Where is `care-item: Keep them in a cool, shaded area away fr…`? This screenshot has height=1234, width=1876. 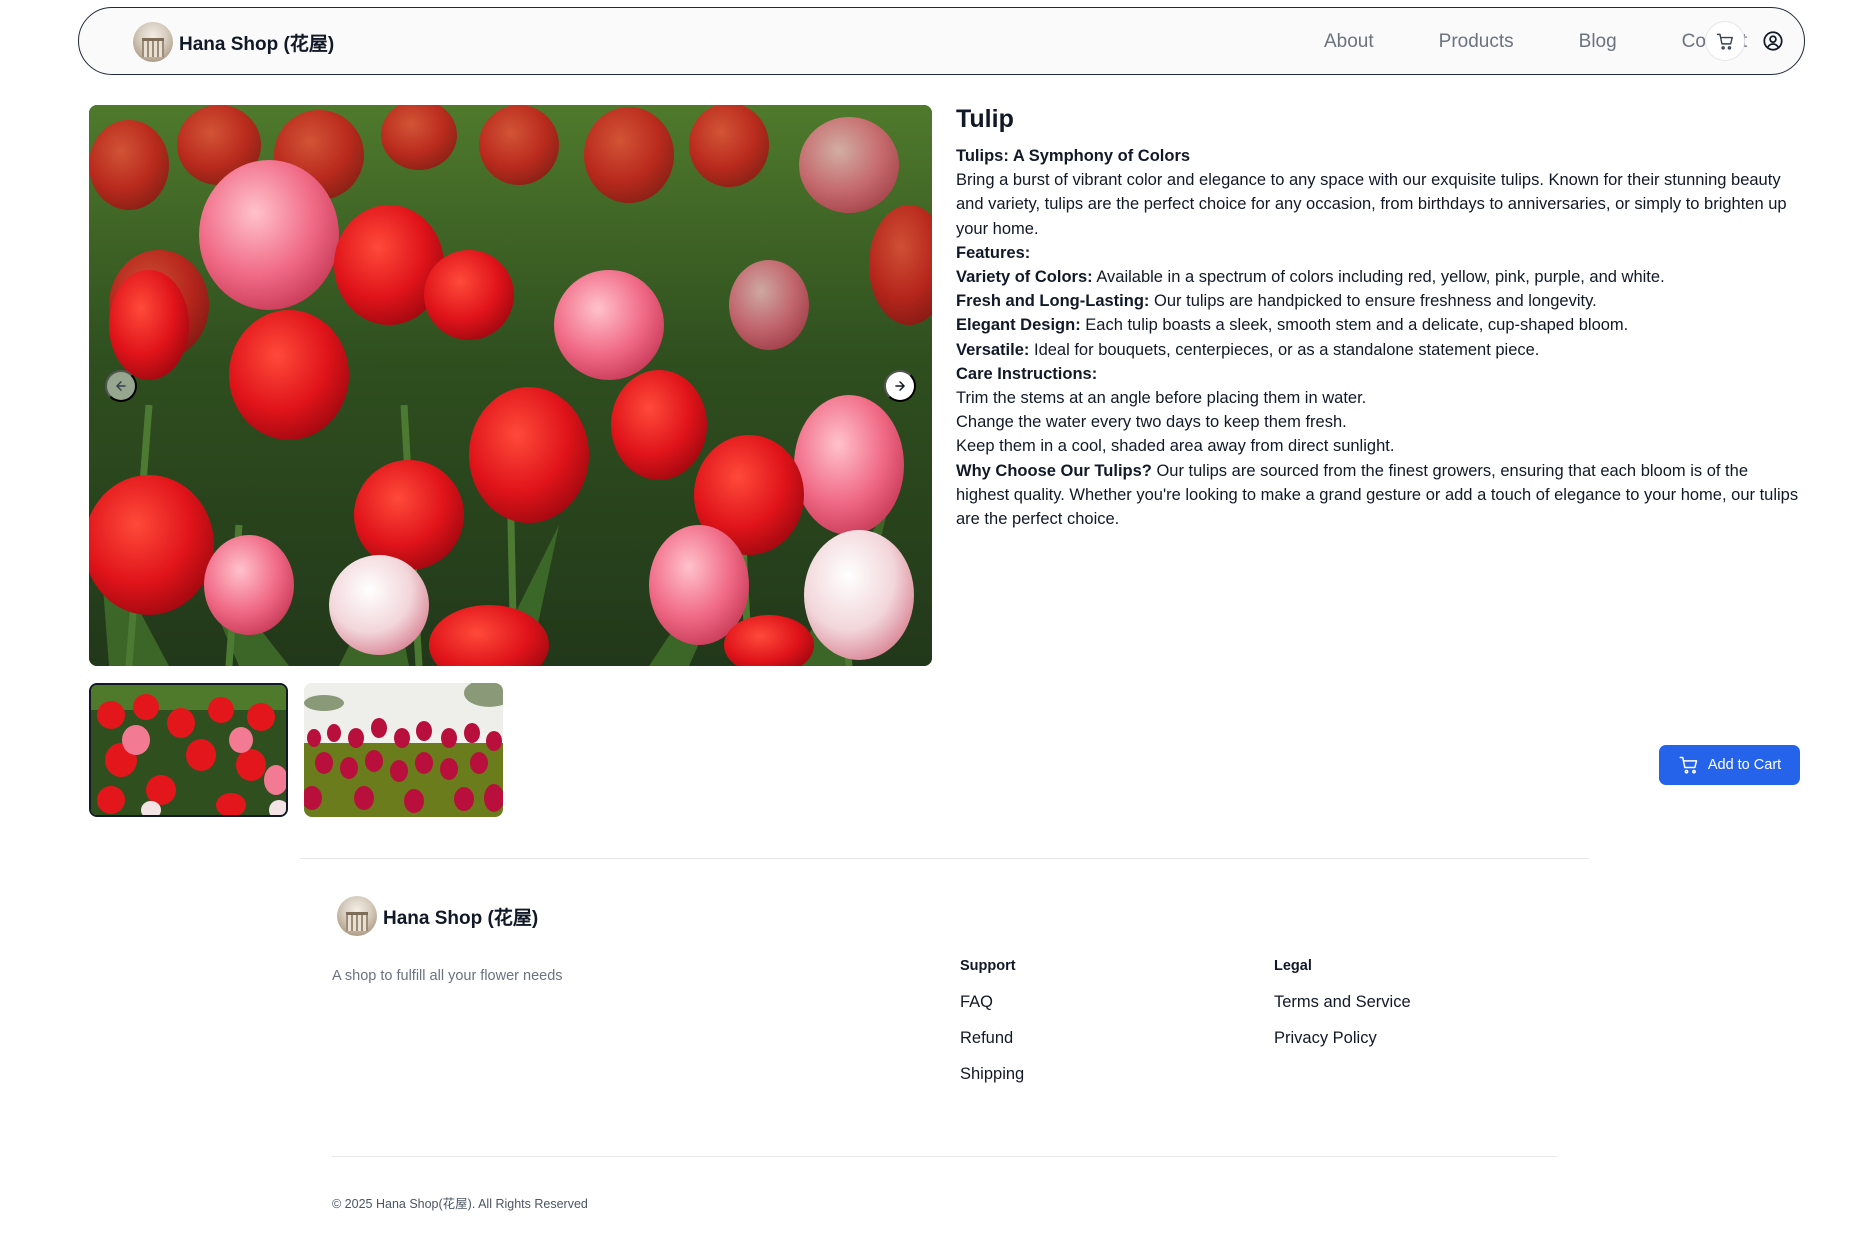 care-item: Keep them in a cool, shaded area away fr… is located at coordinates (1175, 446).